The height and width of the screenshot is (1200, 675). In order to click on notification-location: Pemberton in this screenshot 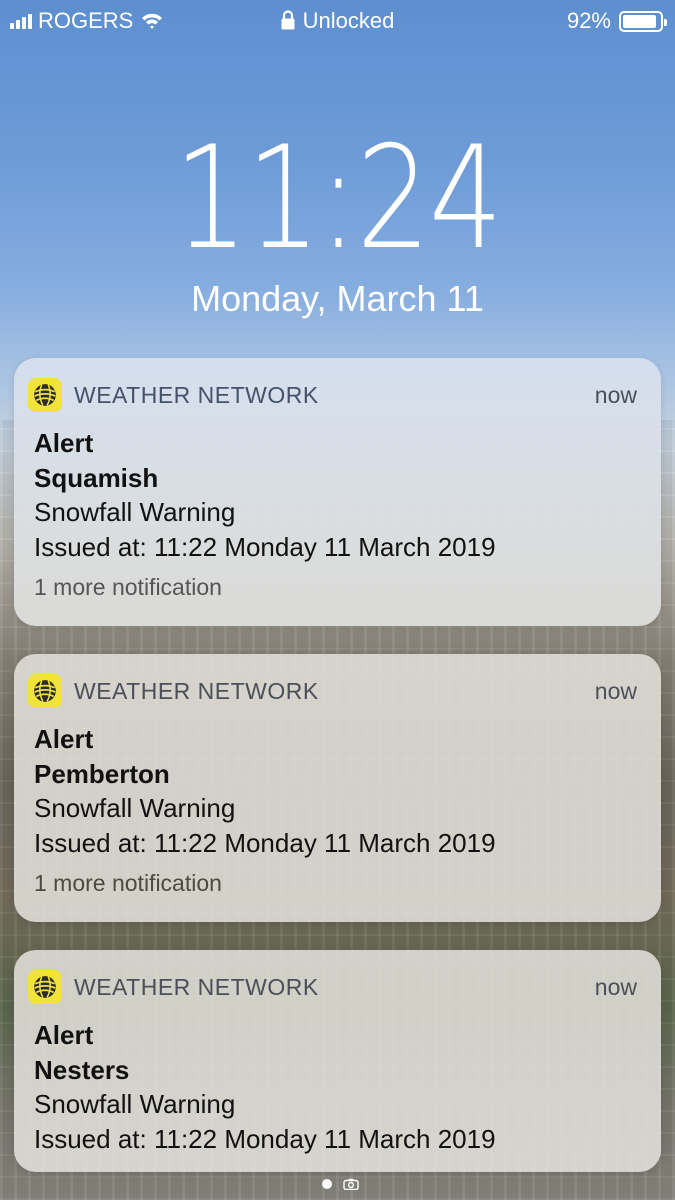, I will do `click(102, 773)`.